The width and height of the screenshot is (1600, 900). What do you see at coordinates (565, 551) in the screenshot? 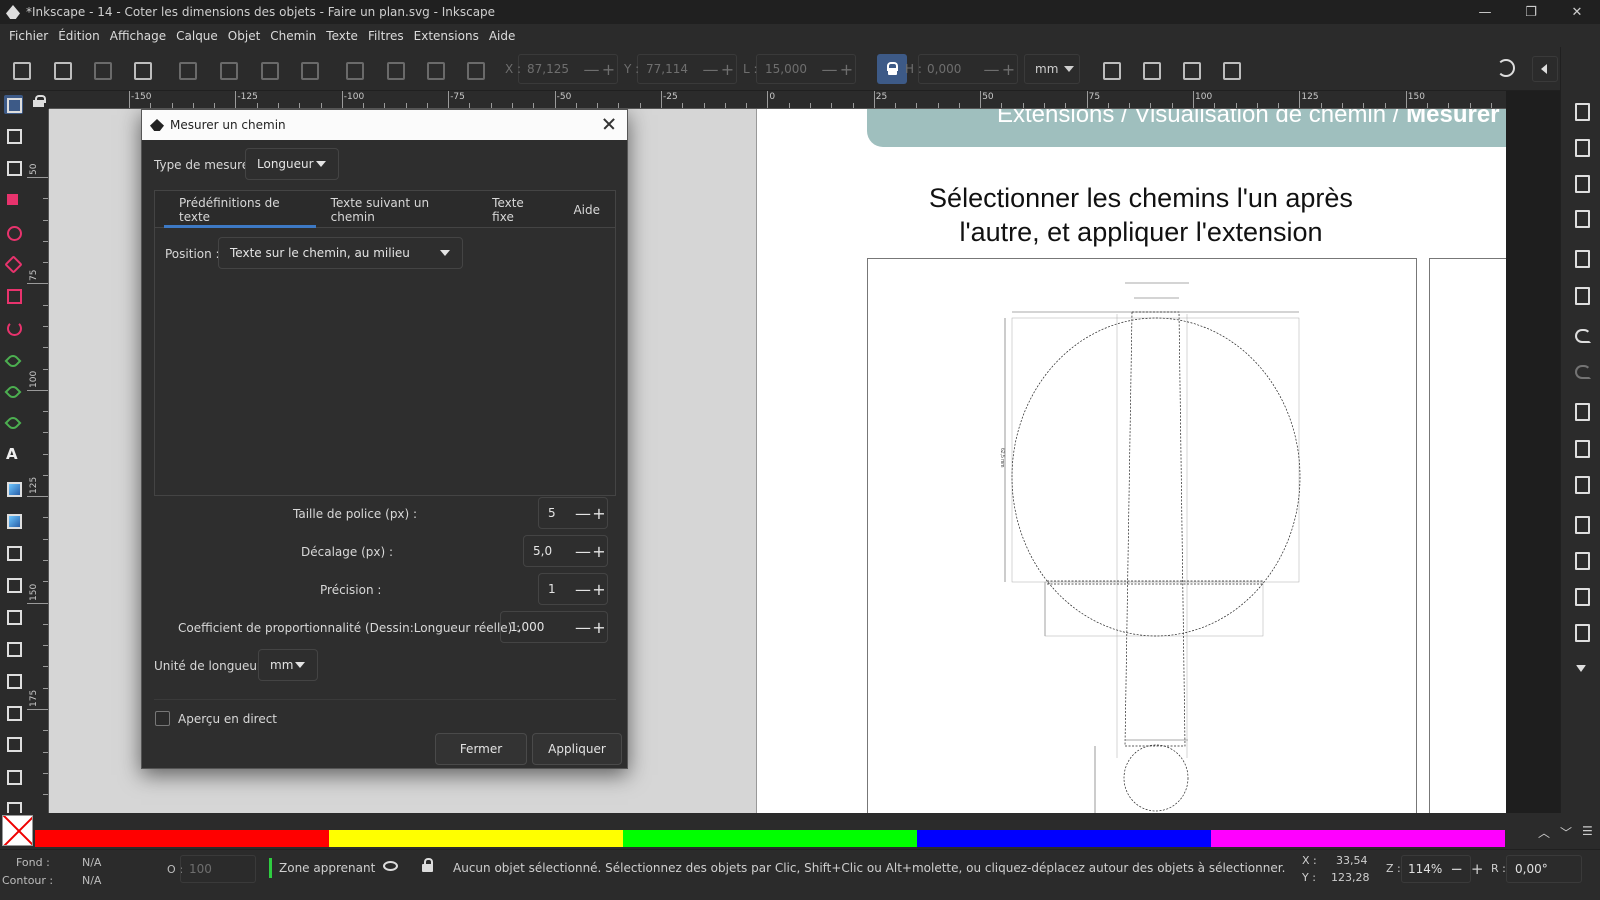
I see `offset-spinbox: 5,0 — +` at bounding box center [565, 551].